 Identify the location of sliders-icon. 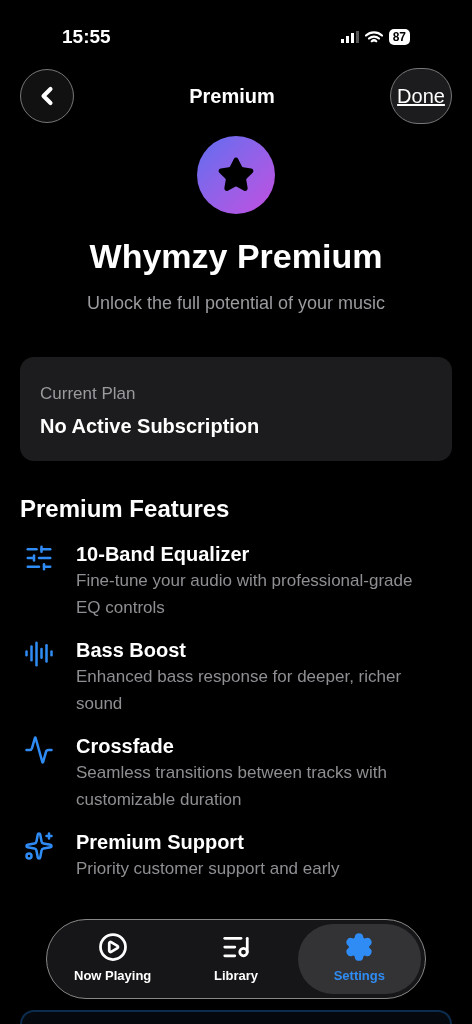
(39, 558).